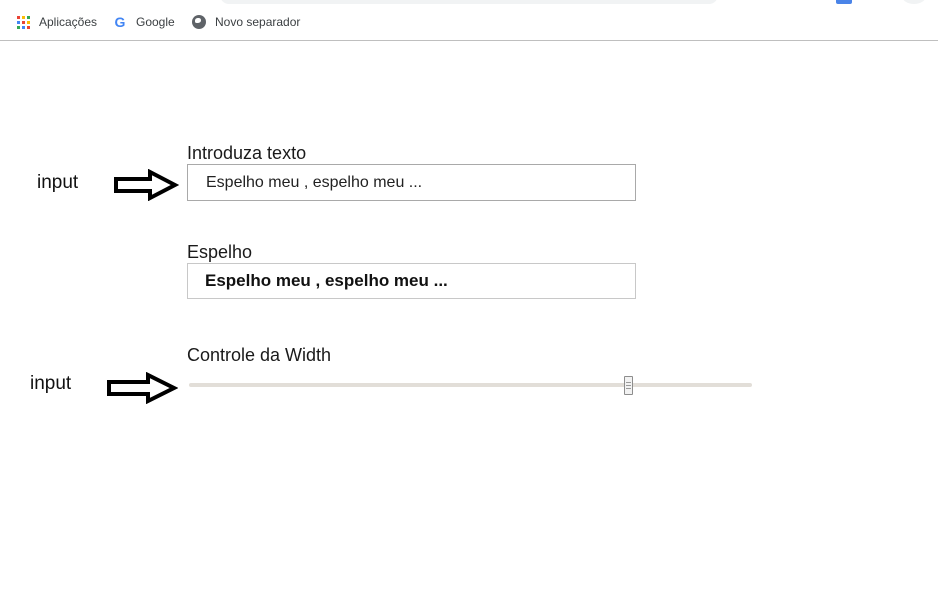 The image size is (938, 598). I want to click on width-slider-thumb, so click(628, 385).